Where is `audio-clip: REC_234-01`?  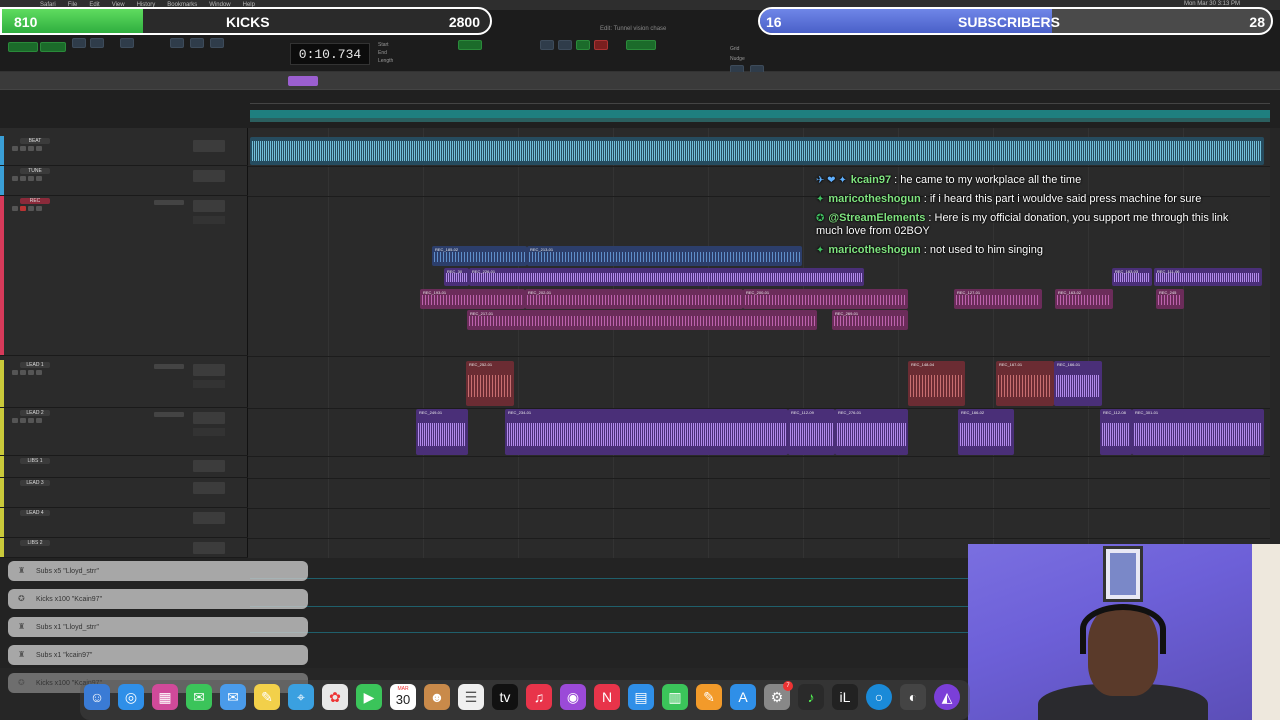 audio-clip: REC_234-01 is located at coordinates (646, 432).